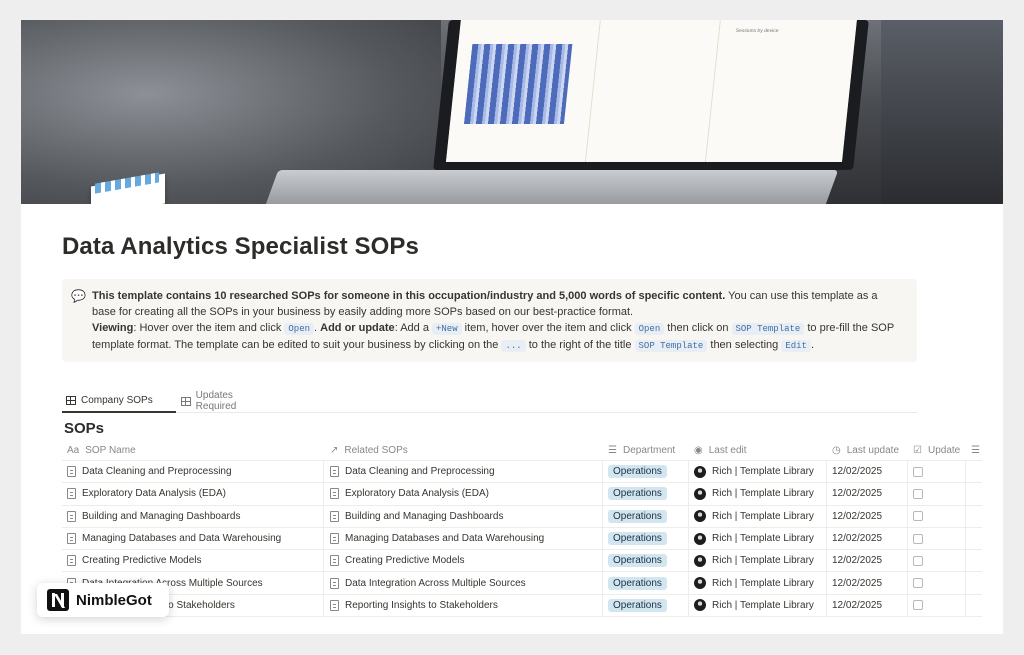  Describe the element at coordinates (424, 516) in the screenshot. I see `related-sop-link: Building and Managing Dashboards` at that location.